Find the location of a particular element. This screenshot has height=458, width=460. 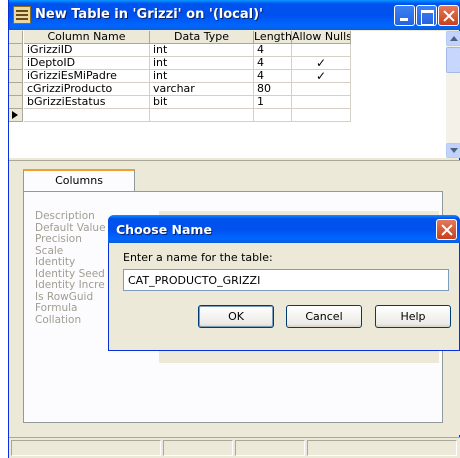

cell-data-type: bit is located at coordinates (202, 102).